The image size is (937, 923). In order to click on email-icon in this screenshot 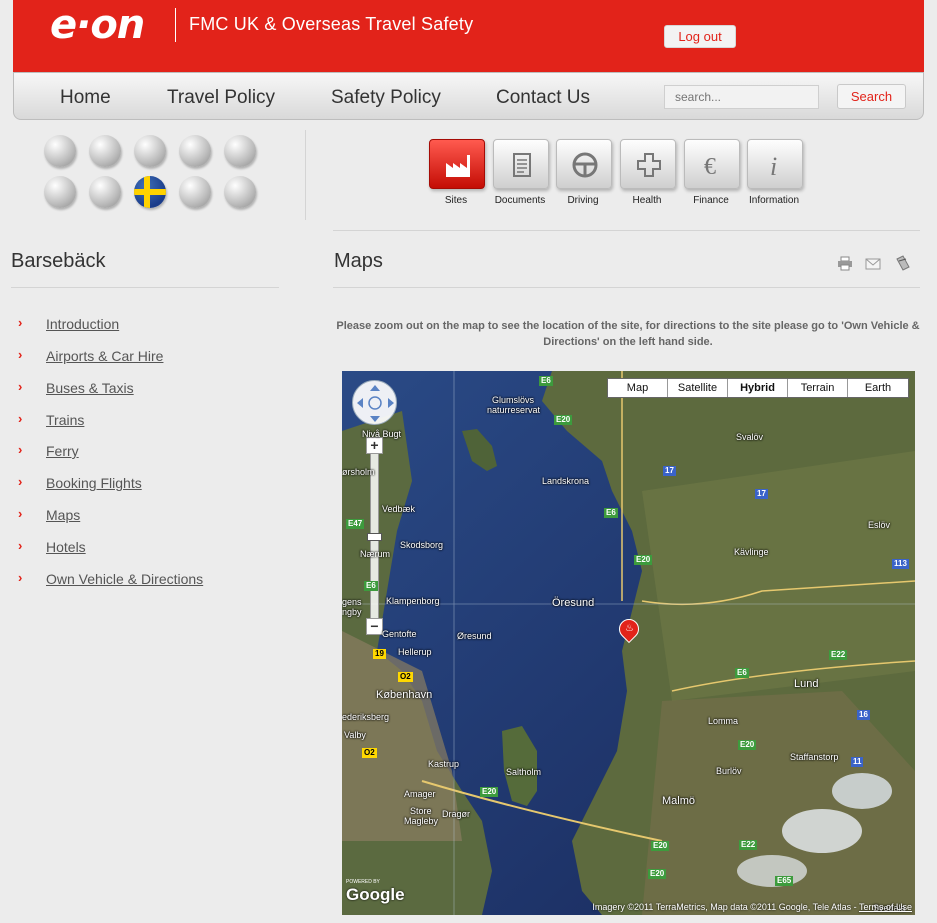, I will do `click(873, 264)`.